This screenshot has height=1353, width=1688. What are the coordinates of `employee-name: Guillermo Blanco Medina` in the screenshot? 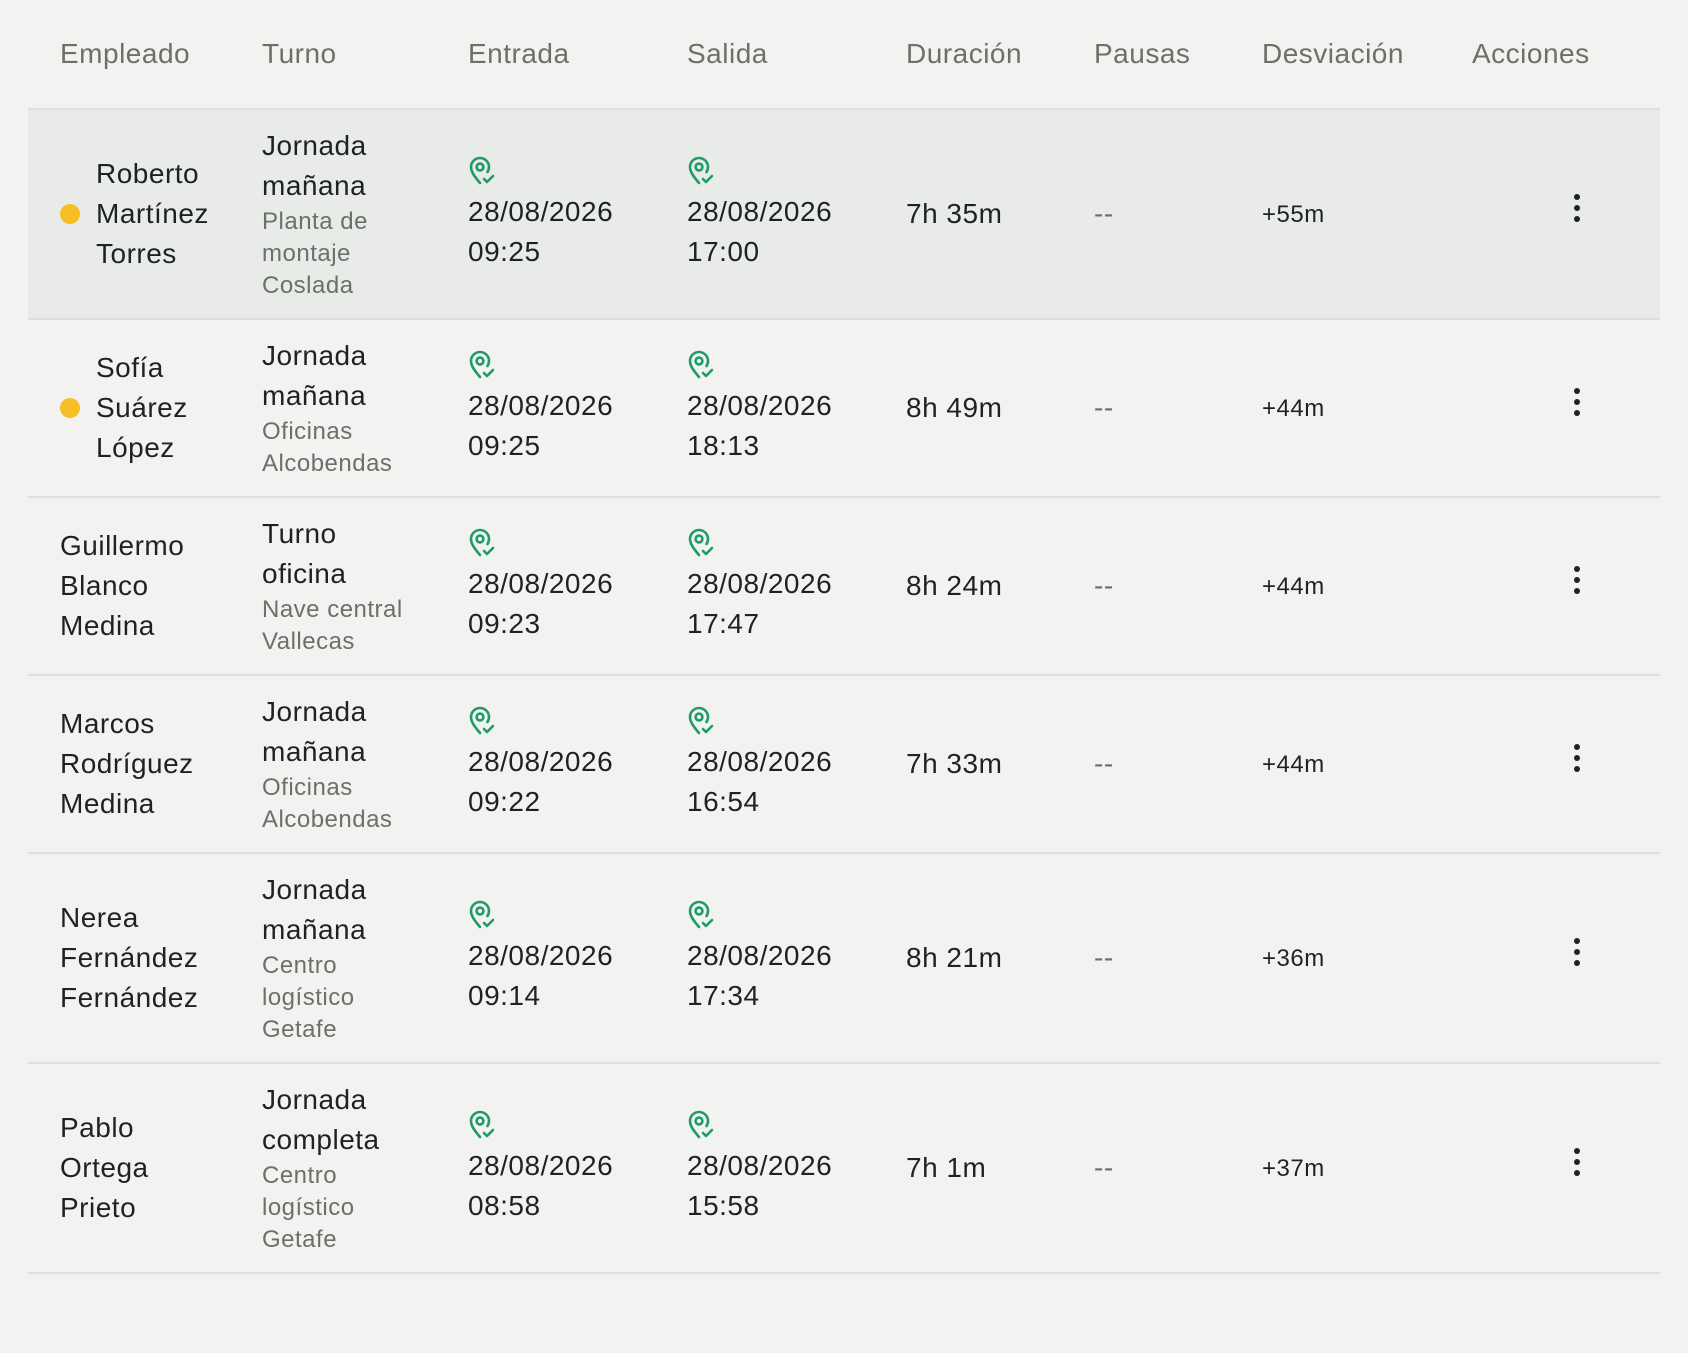 It's located at (122, 586).